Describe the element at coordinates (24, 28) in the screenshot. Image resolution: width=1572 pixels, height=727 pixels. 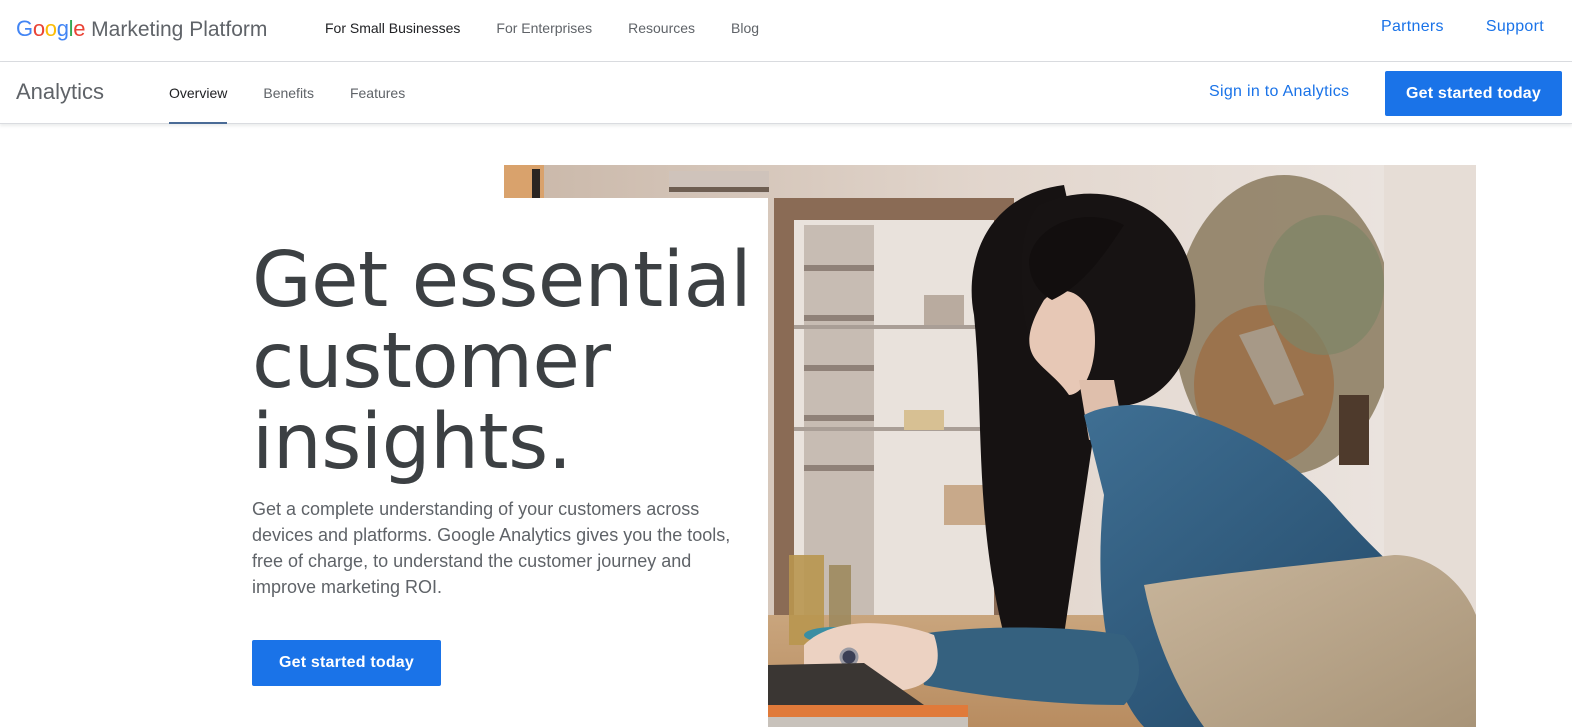
I see `logo-letter: G` at that location.